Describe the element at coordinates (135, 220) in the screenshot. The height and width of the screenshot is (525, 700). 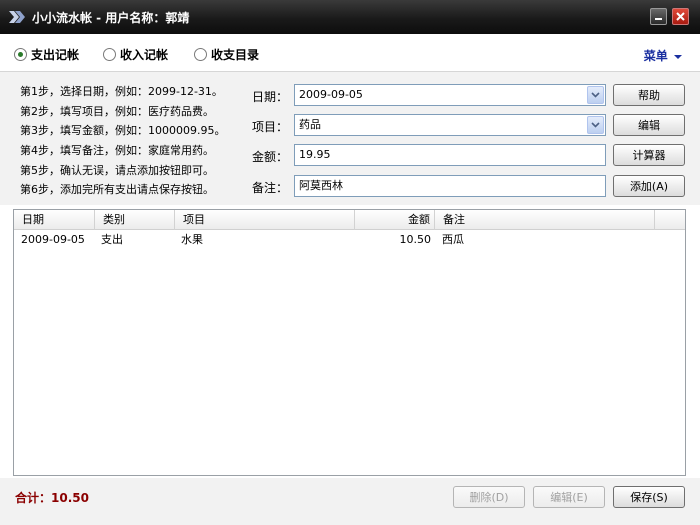
I see `column-header-category: 类别` at that location.